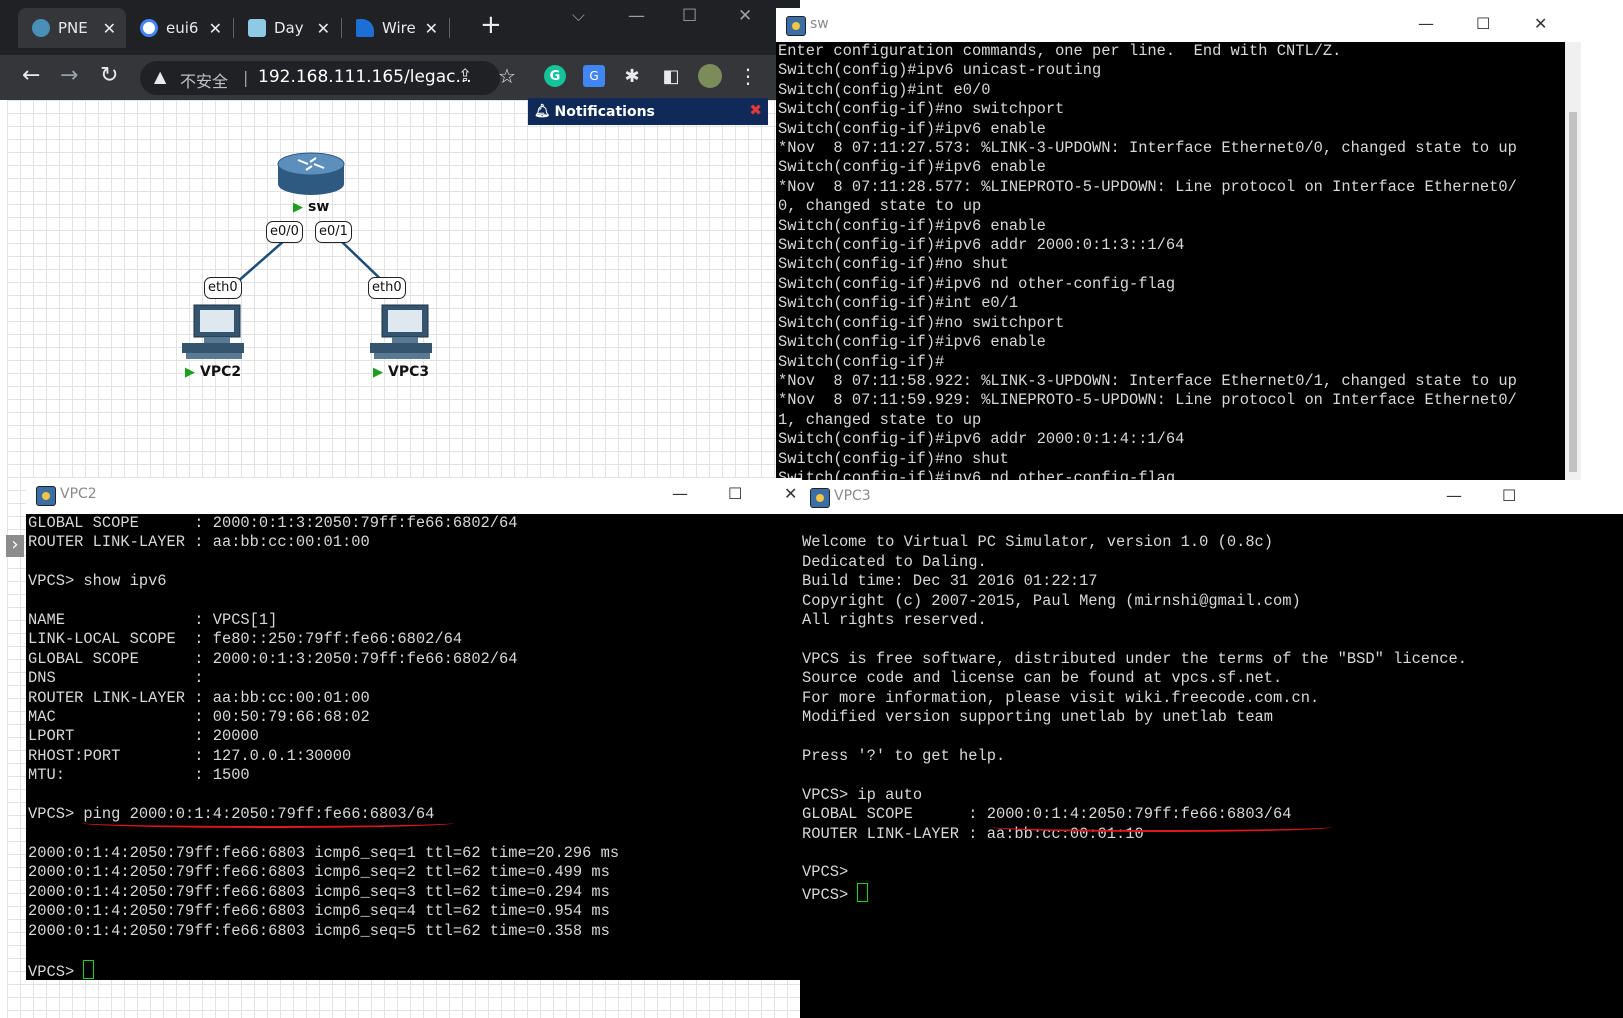 Image resolution: width=1623 pixels, height=1018 pixels. Describe the element at coordinates (414, 495) in the screenshot. I see `vpc2-title-bar: VPC2 — ☐ ✕` at that location.